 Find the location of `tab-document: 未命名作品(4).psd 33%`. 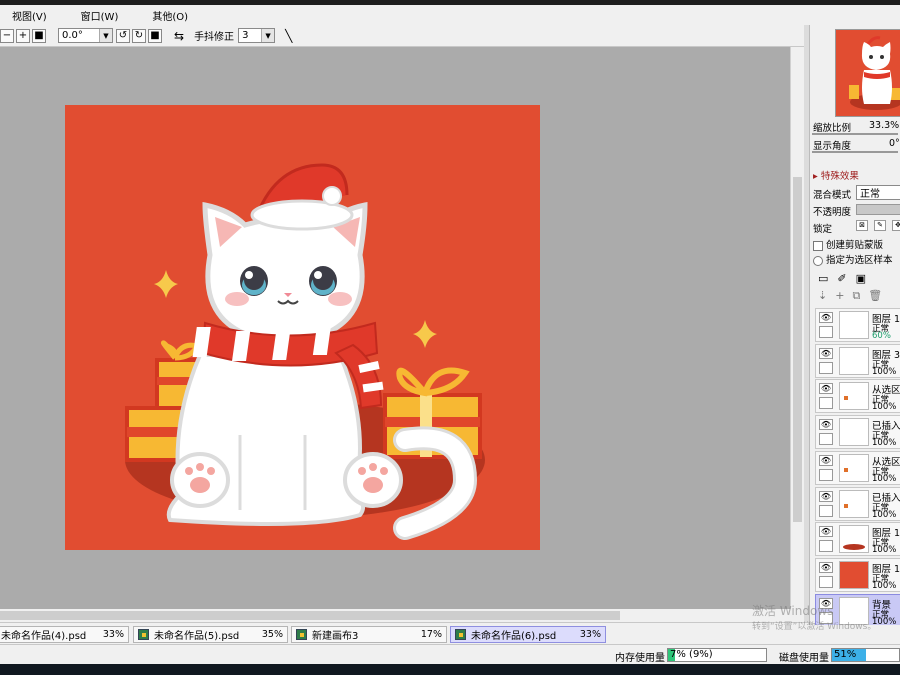

tab-document: 未命名作品(4).psd 33% is located at coordinates (64, 634).